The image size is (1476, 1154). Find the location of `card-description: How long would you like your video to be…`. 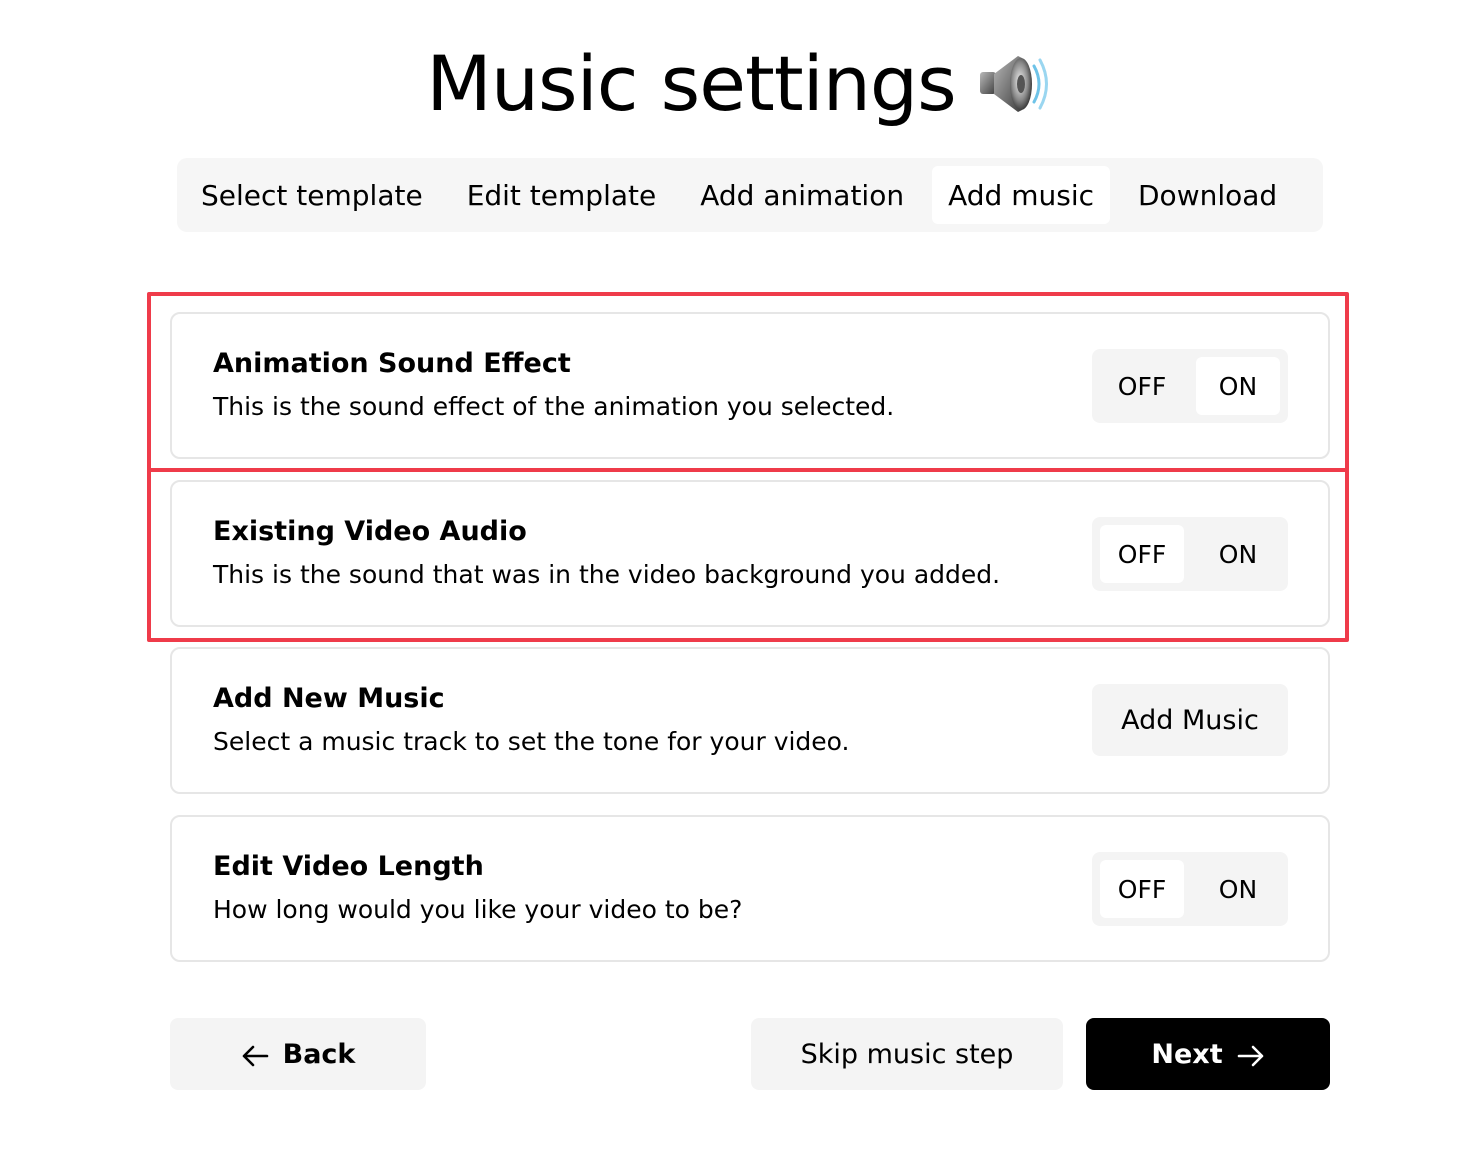

card-description: How long would you like your video to be… is located at coordinates (478, 909).